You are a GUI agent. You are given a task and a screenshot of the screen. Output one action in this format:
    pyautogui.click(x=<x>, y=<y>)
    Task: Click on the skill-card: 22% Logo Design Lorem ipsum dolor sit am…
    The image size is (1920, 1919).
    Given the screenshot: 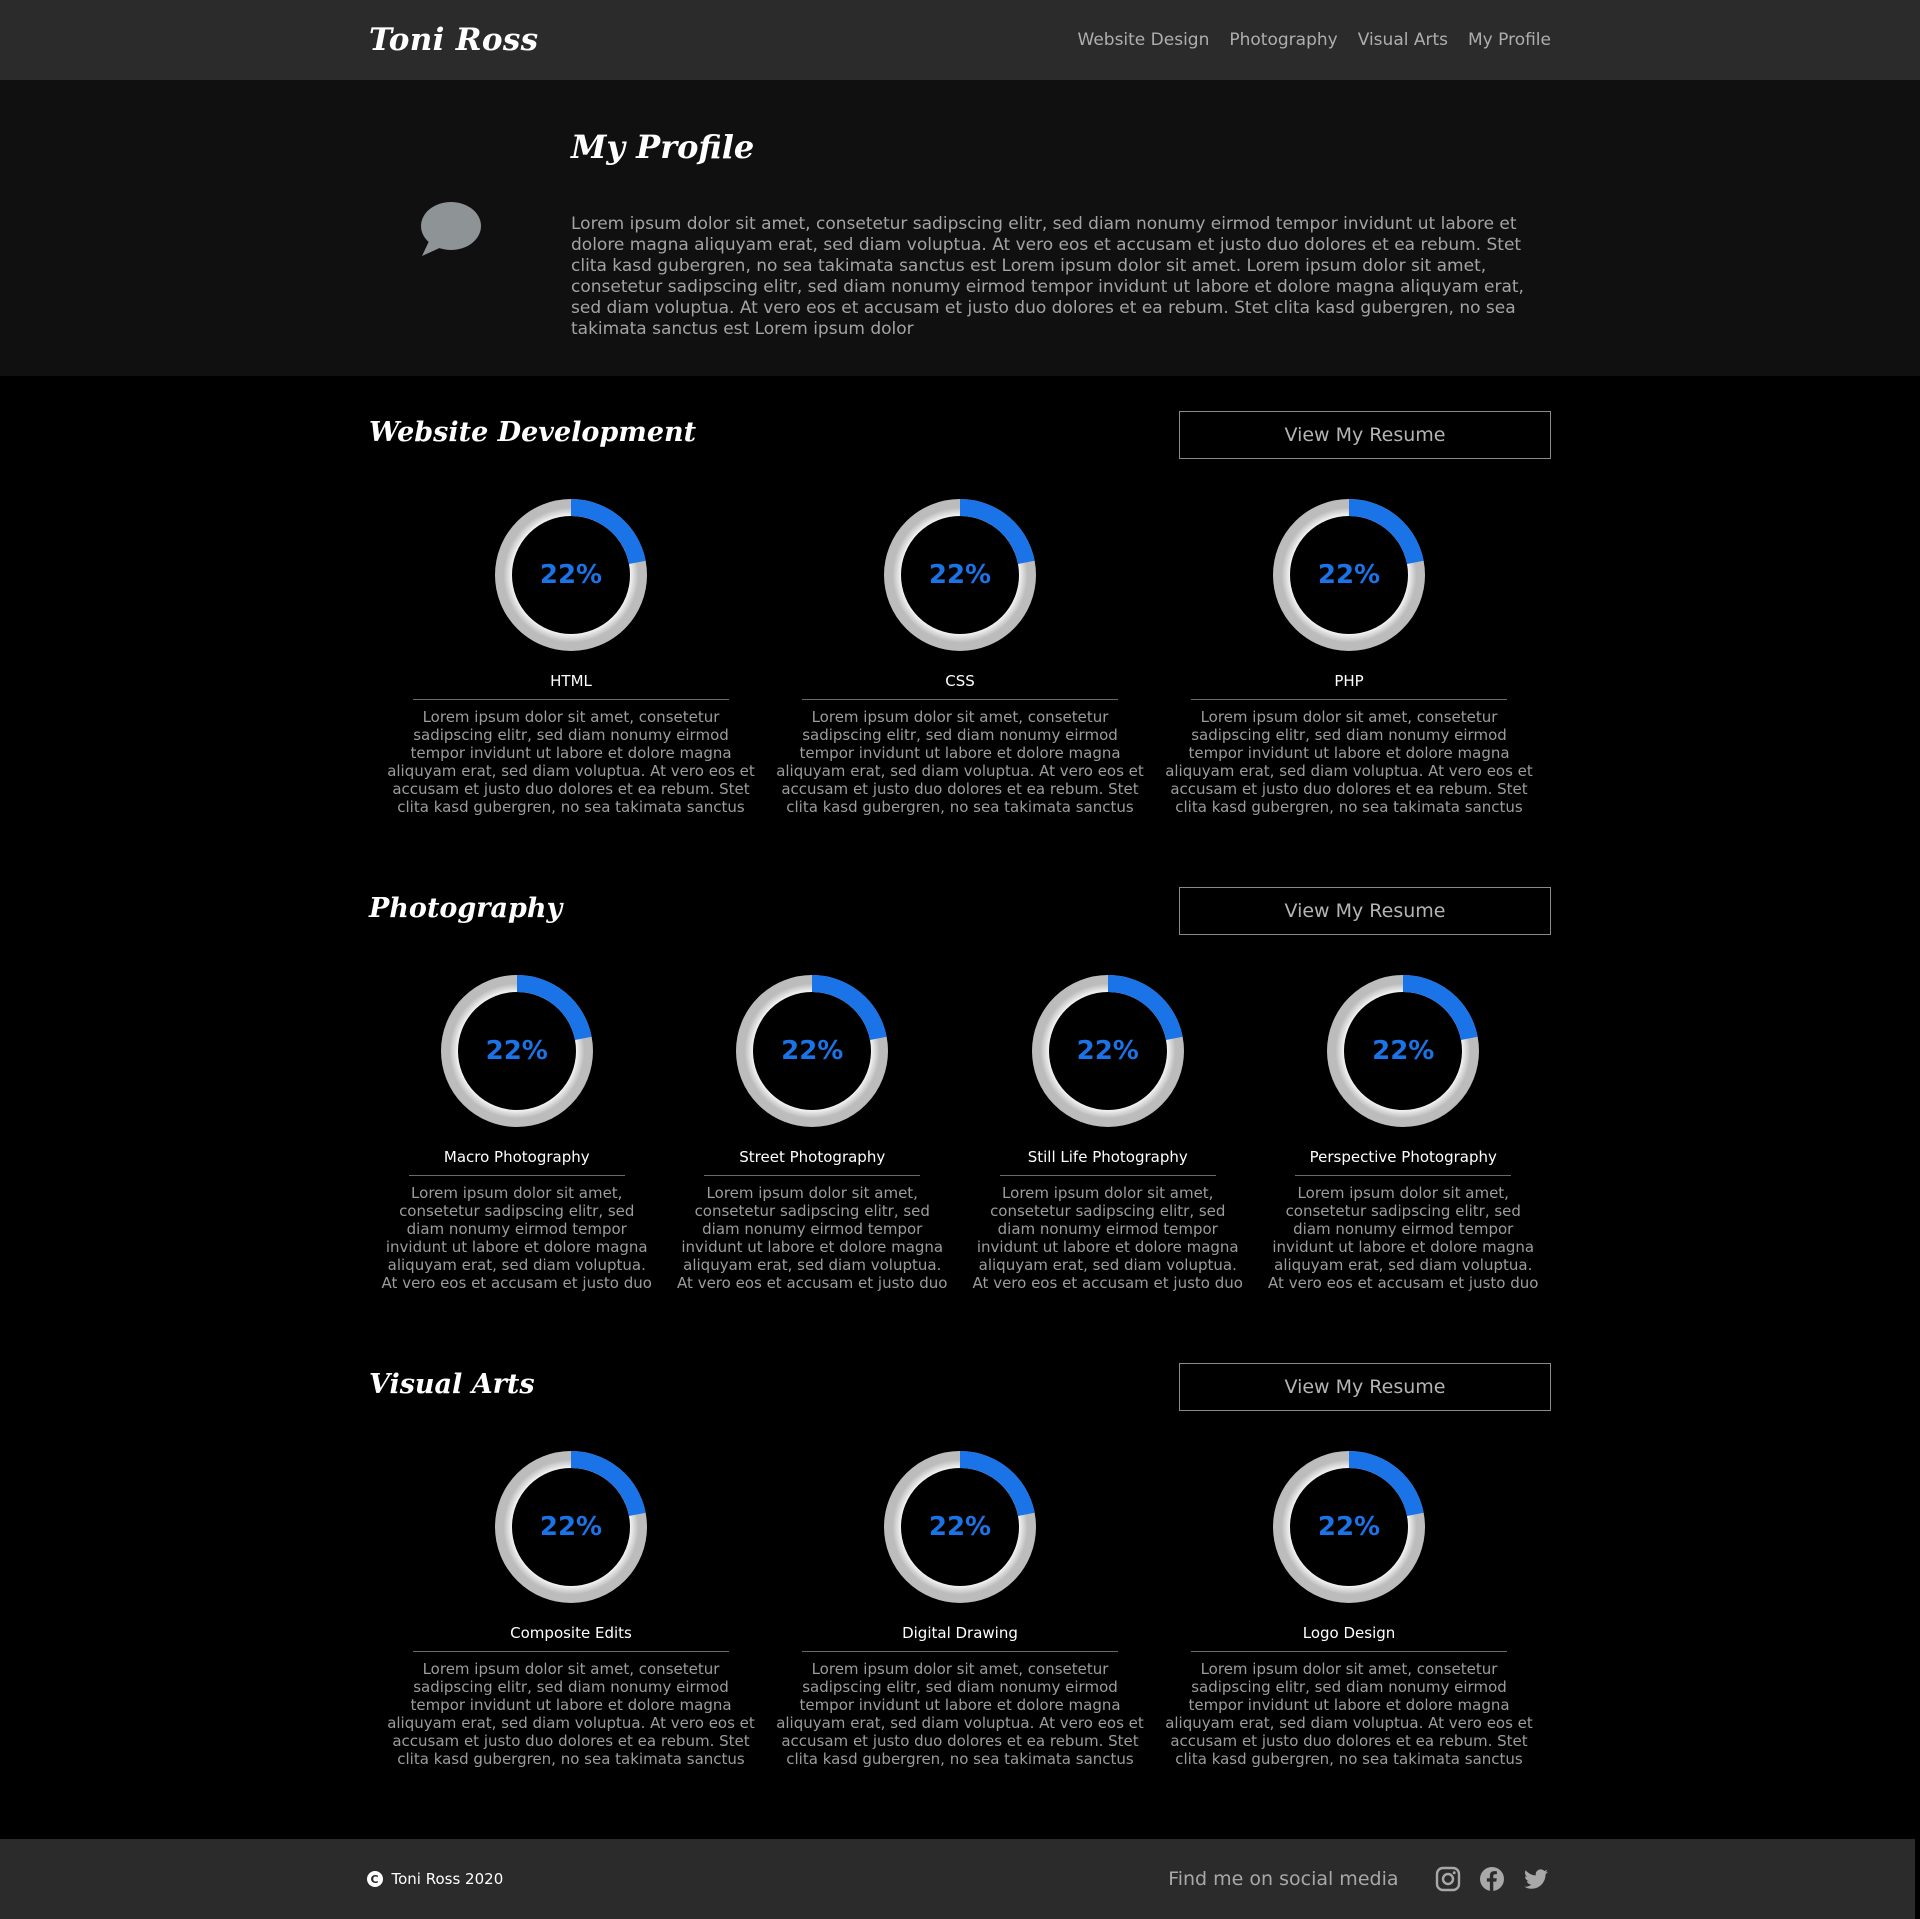 What is the action you would take?
    pyautogui.click(x=1349, y=1609)
    